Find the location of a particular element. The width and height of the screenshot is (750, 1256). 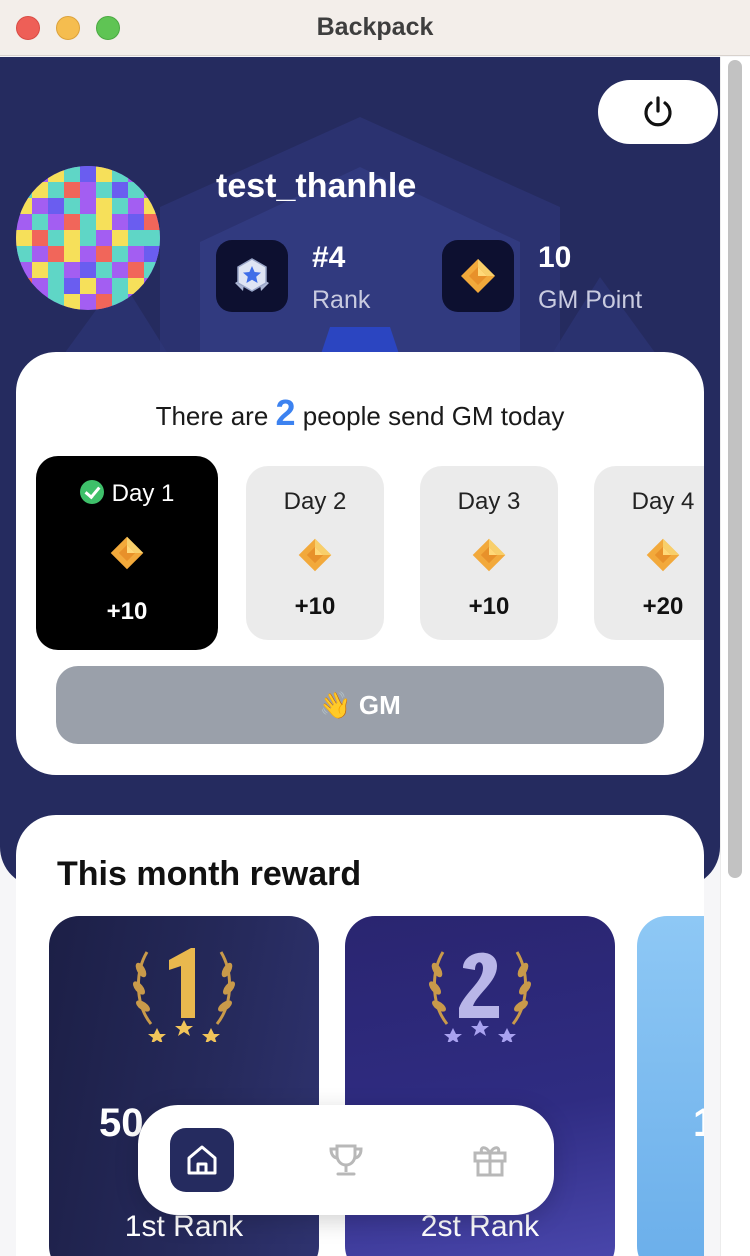

rank-label: Rank is located at coordinates (341, 300).